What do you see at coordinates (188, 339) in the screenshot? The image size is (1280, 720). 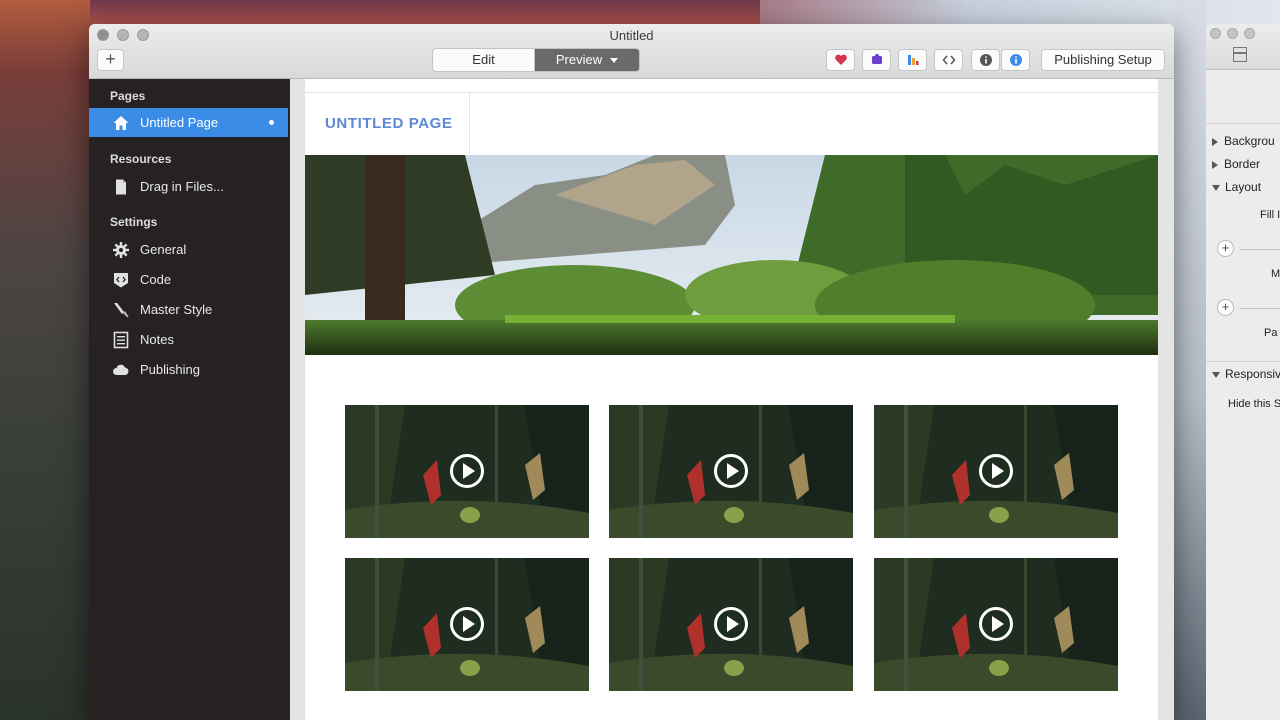 I see `sidebar-item-notes: Notes` at bounding box center [188, 339].